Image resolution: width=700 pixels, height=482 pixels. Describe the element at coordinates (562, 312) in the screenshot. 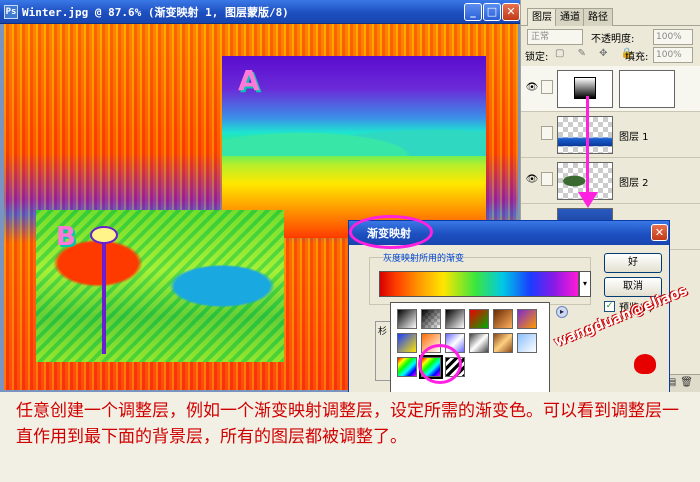

I see `picker-menu-icon: ▸` at that location.